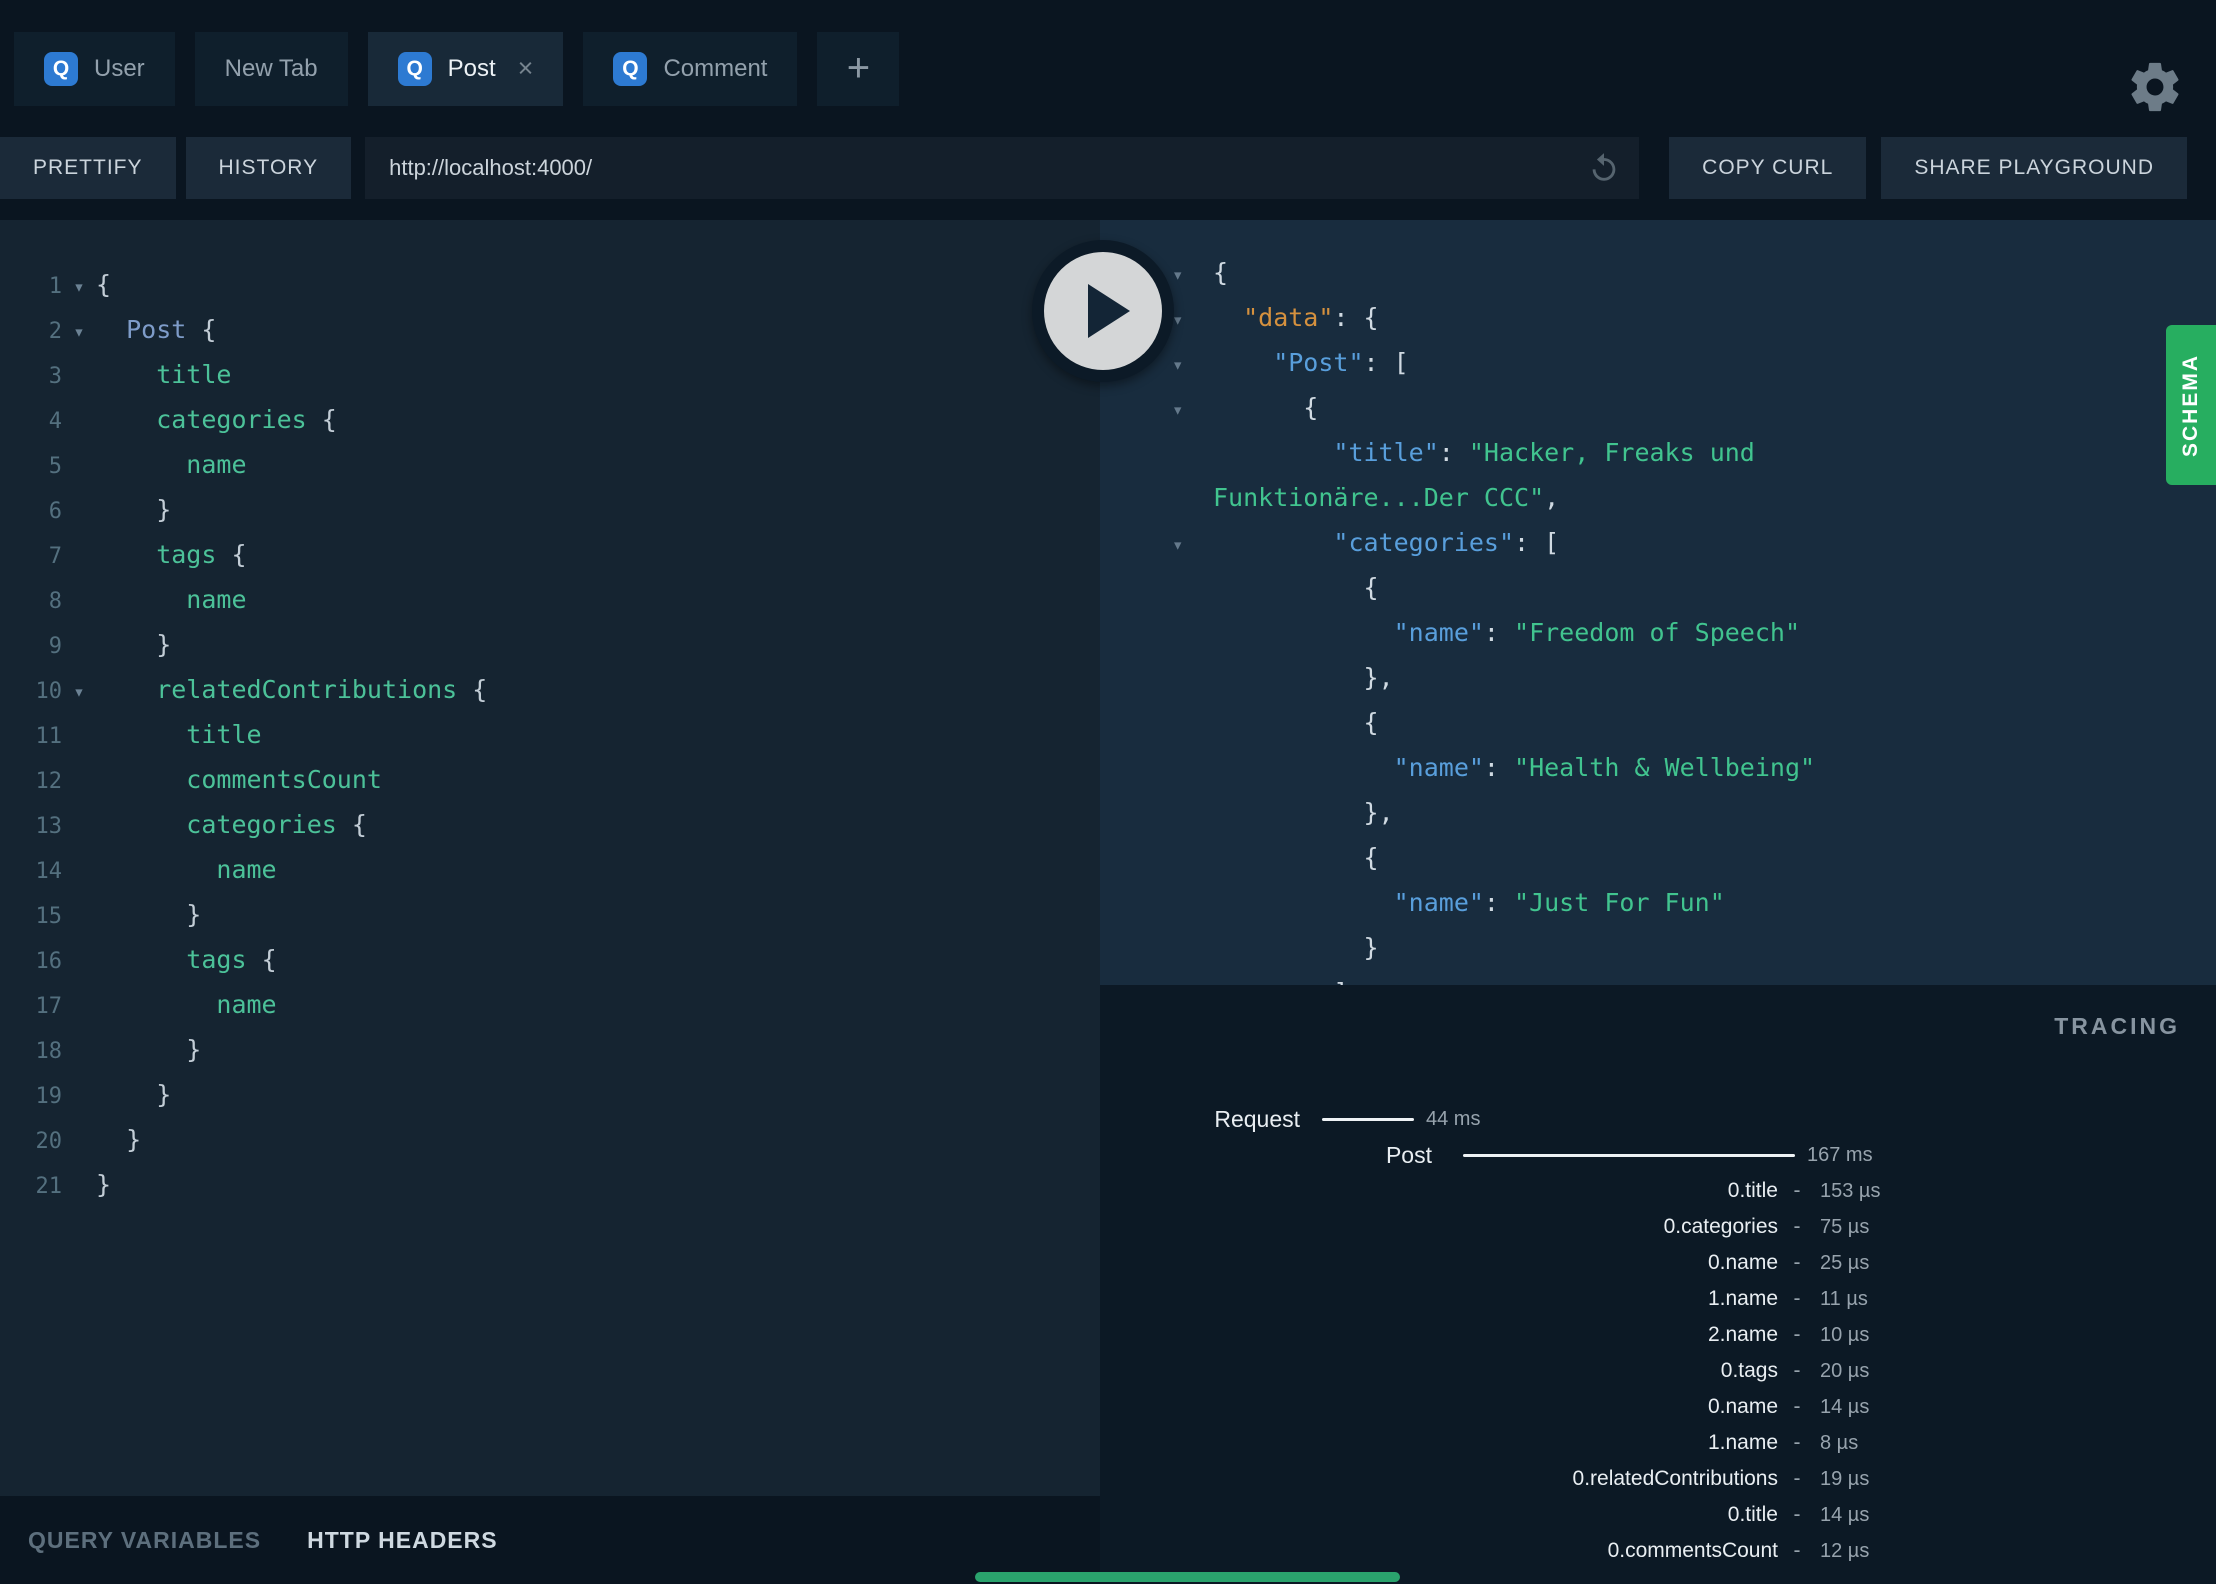 The width and height of the screenshot is (2216, 1584). I want to click on tracing-time: 10 µs, so click(1845, 1334).